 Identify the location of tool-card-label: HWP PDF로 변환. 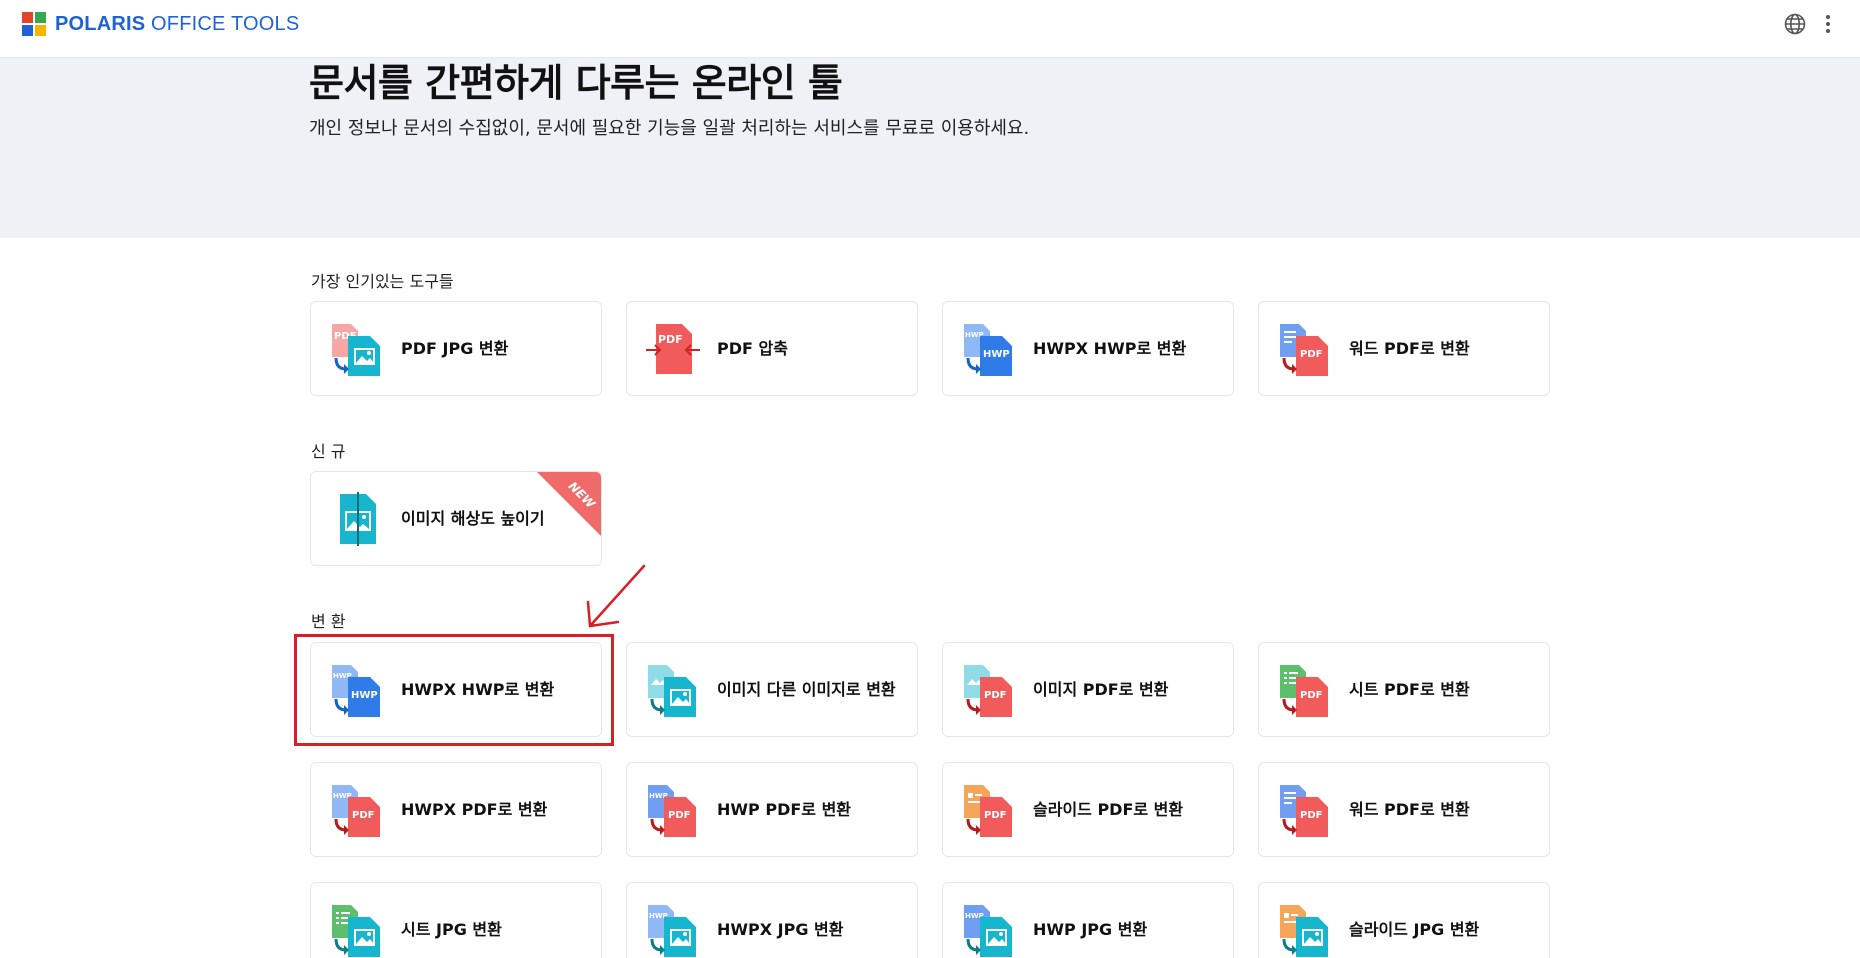
(784, 809).